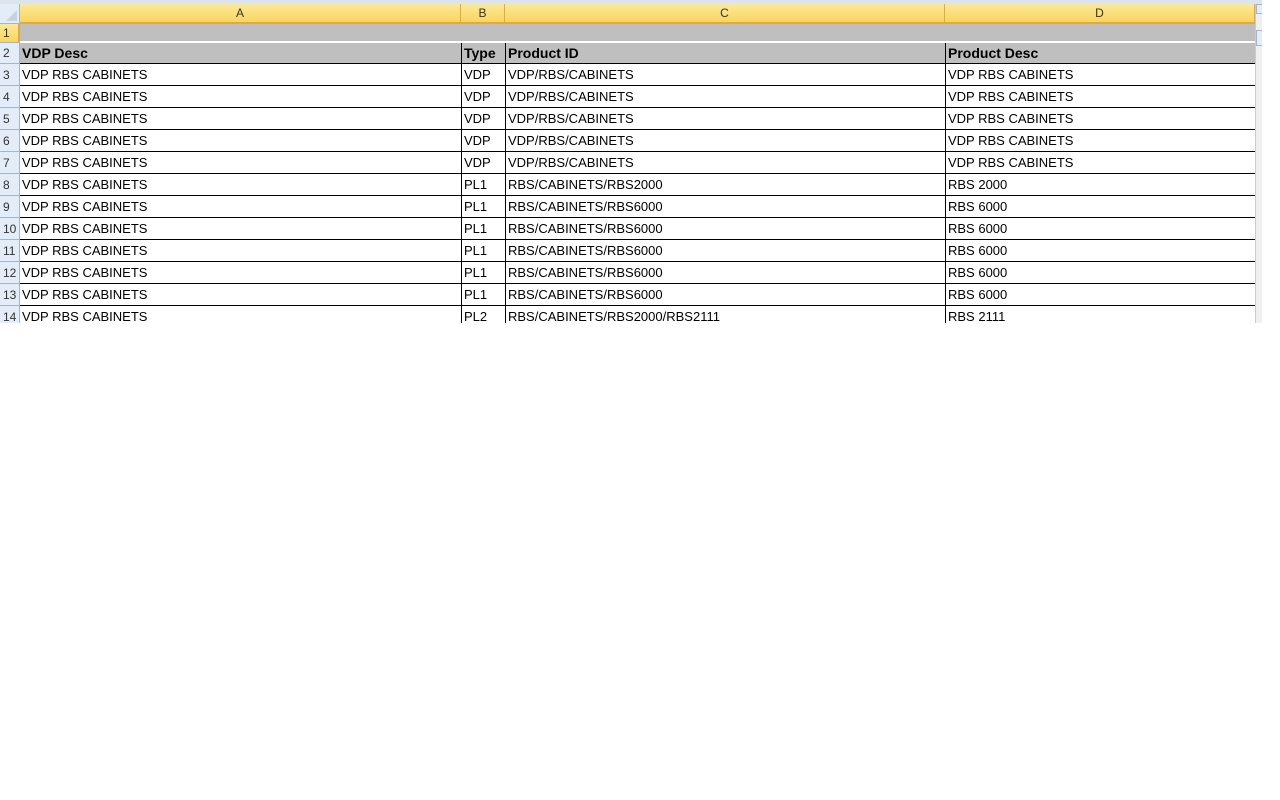 This screenshot has width=1280, height=800. What do you see at coordinates (10, 273) in the screenshot?
I see `row-header: 12` at bounding box center [10, 273].